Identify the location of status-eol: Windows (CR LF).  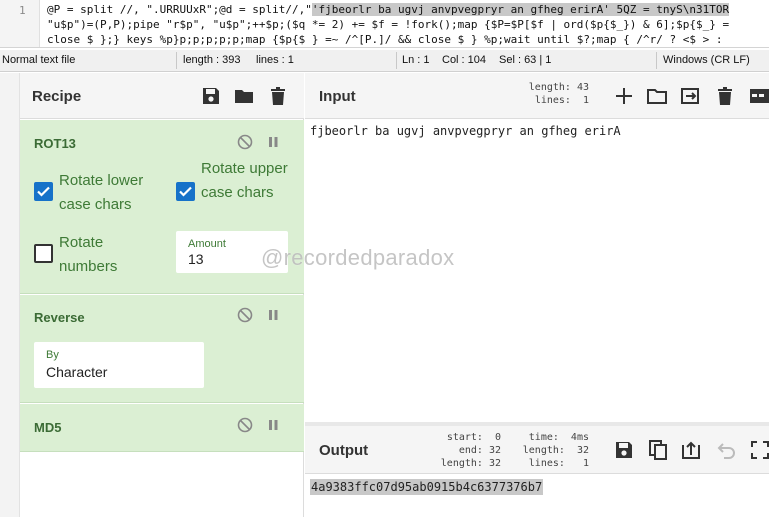
(706, 60).